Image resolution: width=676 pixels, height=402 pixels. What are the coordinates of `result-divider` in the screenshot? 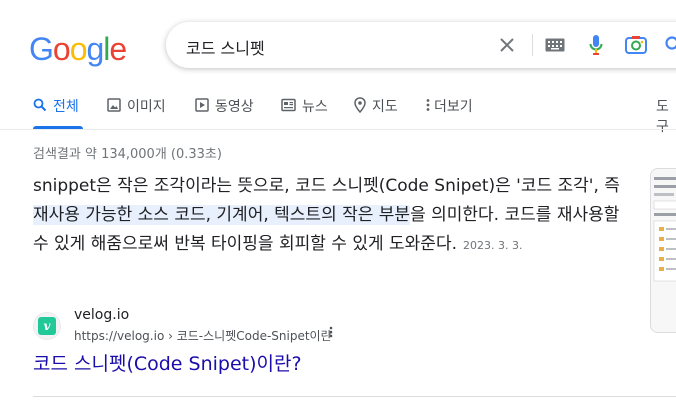 It's located at (354, 396).